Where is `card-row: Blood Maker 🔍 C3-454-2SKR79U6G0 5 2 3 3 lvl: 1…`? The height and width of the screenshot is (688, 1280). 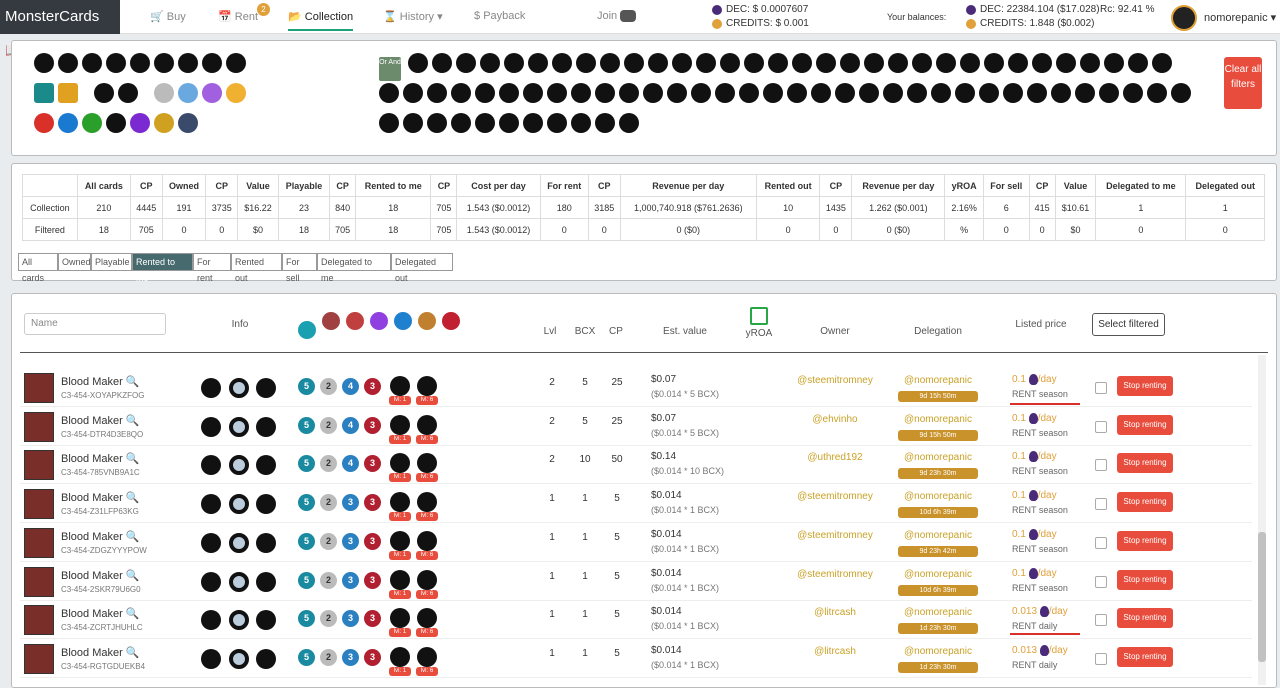 card-row: Blood Maker 🔍 C3-454-2SKR79U6G0 5 2 3 3 lvl: 1… is located at coordinates (636, 582).